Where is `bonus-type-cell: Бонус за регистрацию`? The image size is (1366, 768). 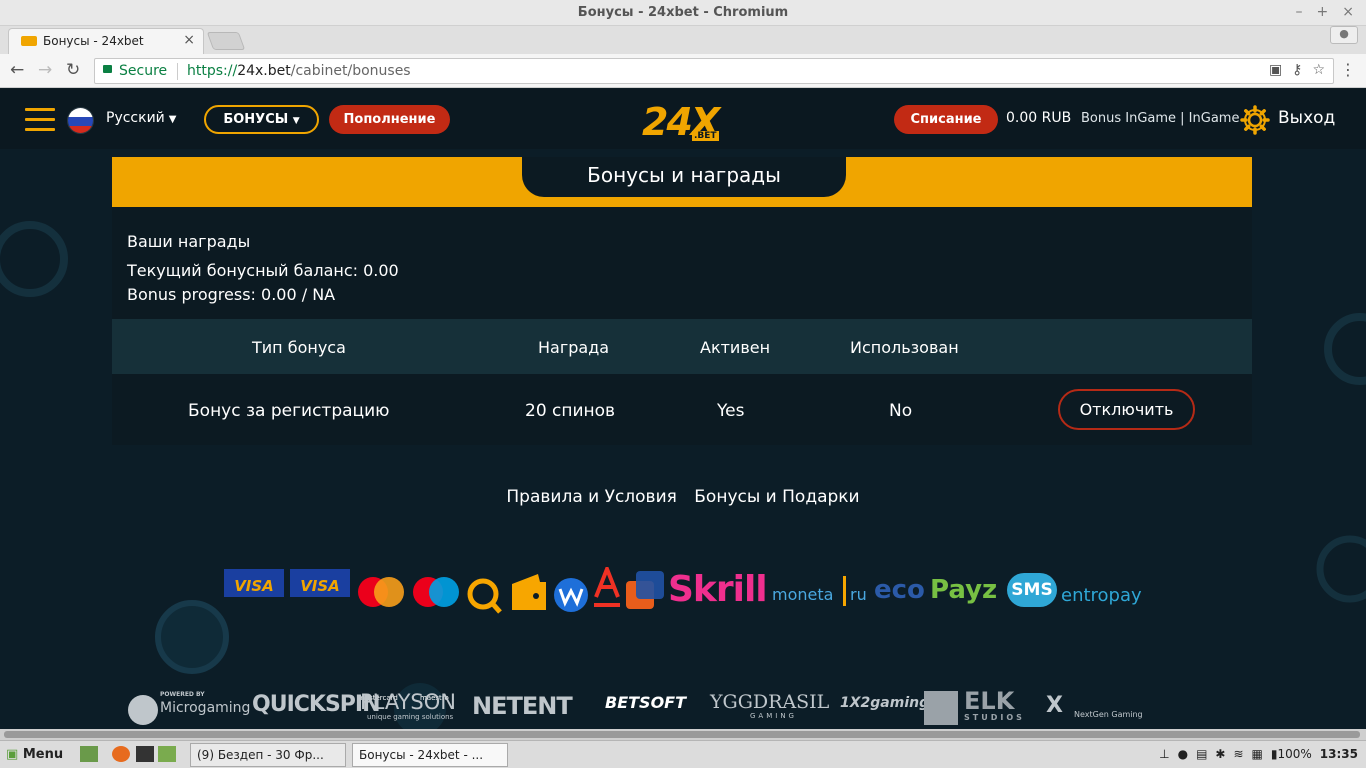
bonus-type-cell: Бонус за регистрацию is located at coordinates (289, 411).